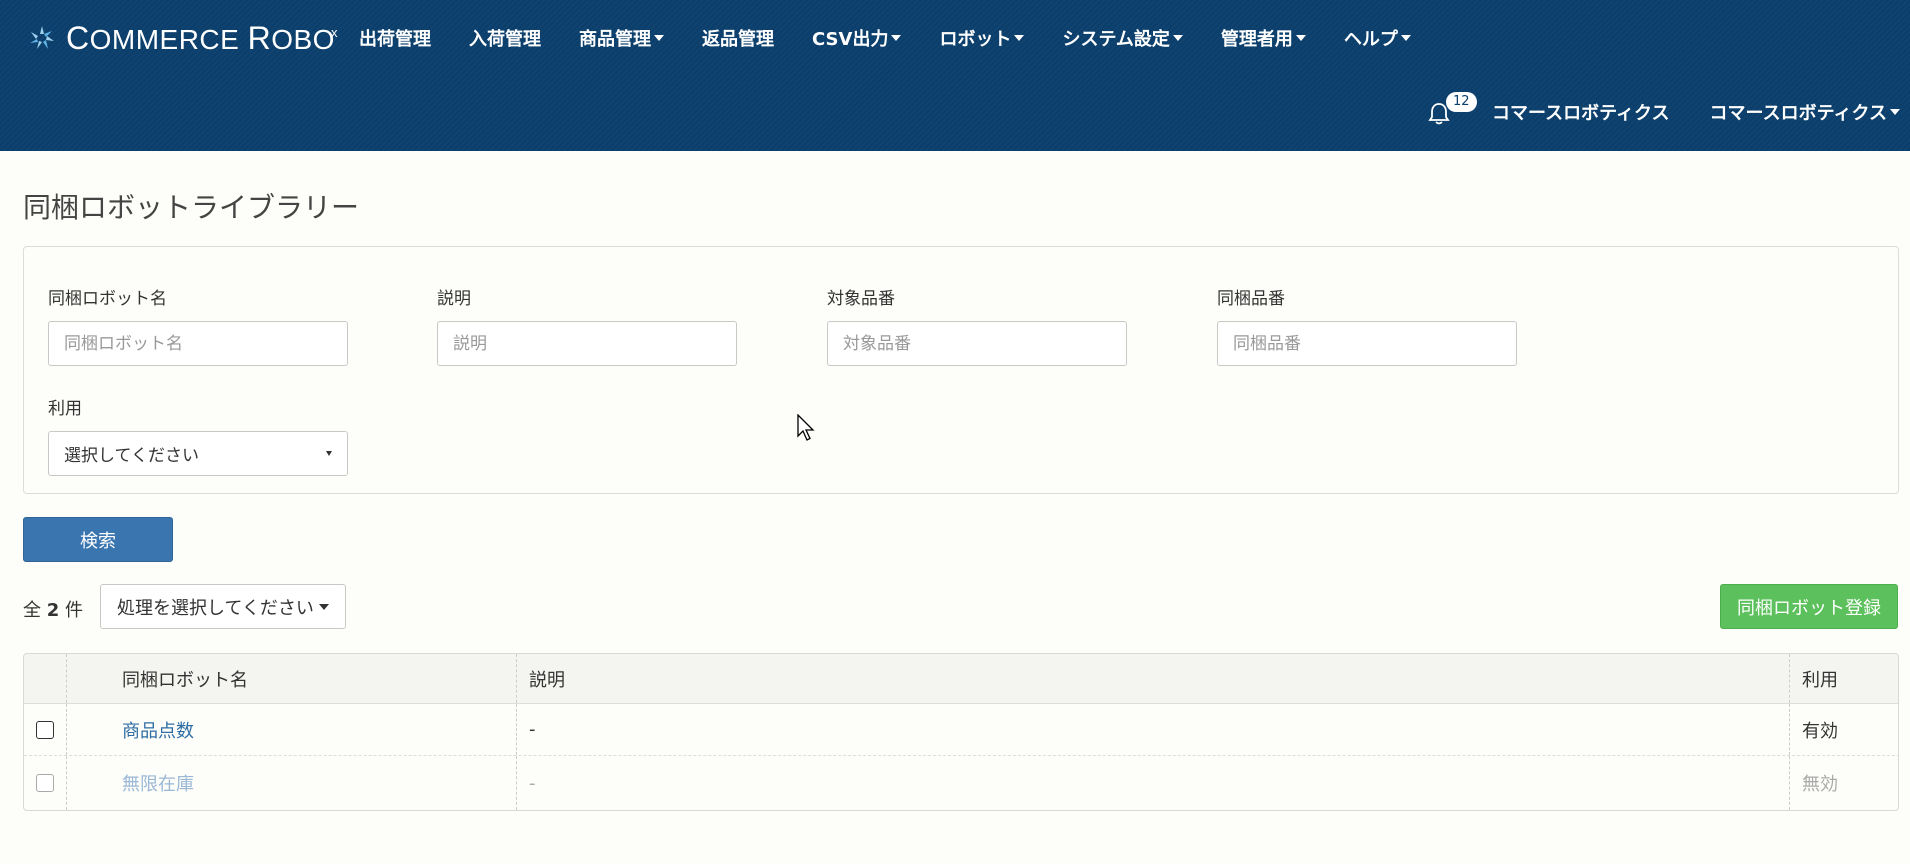 This screenshot has height=864, width=1910. I want to click on nav-system-settings: システム設定, so click(1122, 38).